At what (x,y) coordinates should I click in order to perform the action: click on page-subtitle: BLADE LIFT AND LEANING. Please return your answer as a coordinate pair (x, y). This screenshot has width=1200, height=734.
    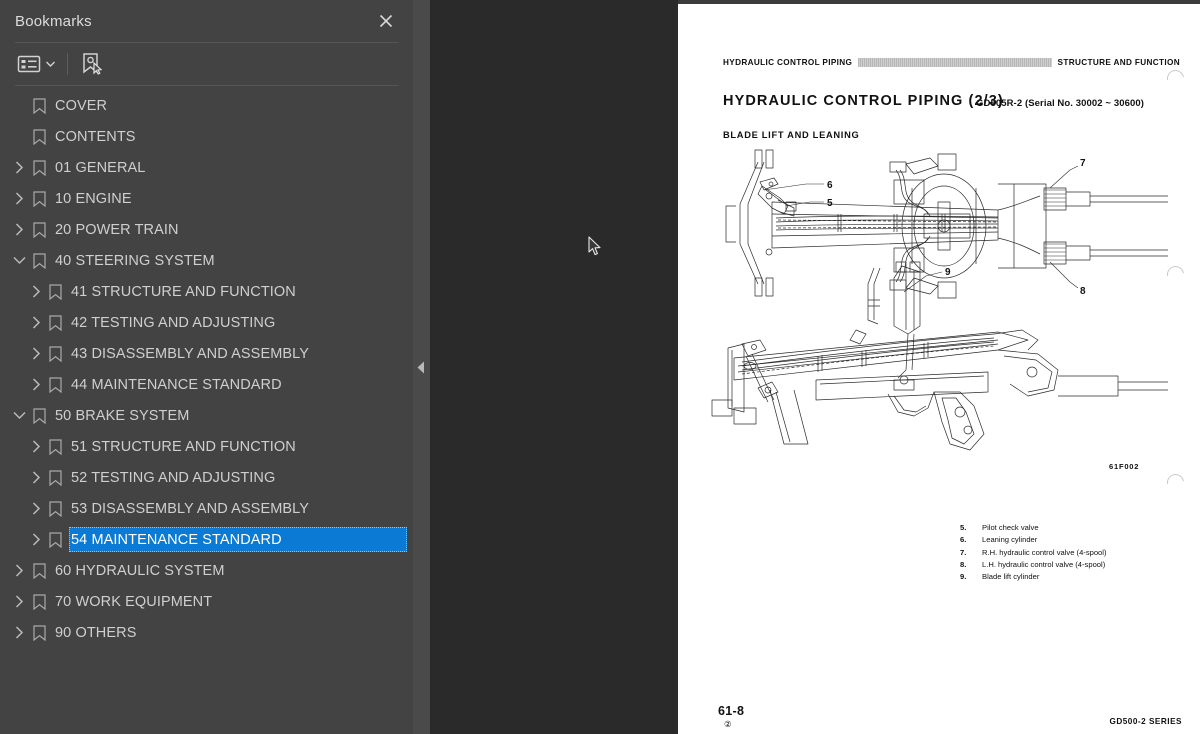
    Looking at the image, I should click on (791, 135).